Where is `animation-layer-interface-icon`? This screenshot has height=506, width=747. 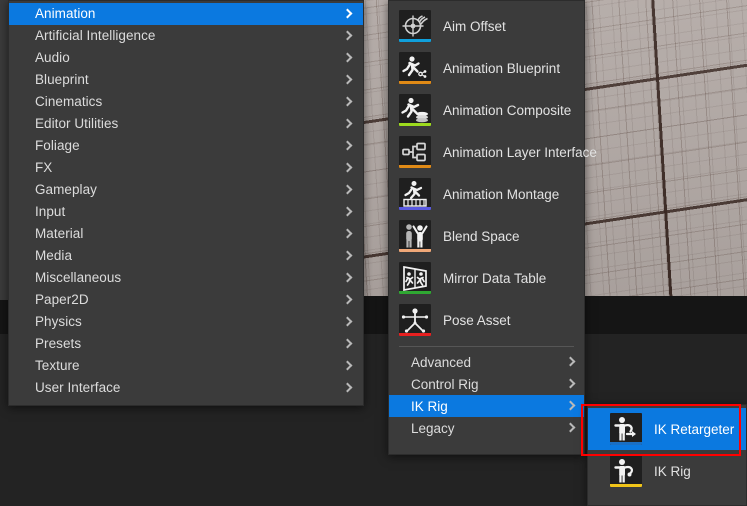
animation-layer-interface-icon is located at coordinates (415, 152).